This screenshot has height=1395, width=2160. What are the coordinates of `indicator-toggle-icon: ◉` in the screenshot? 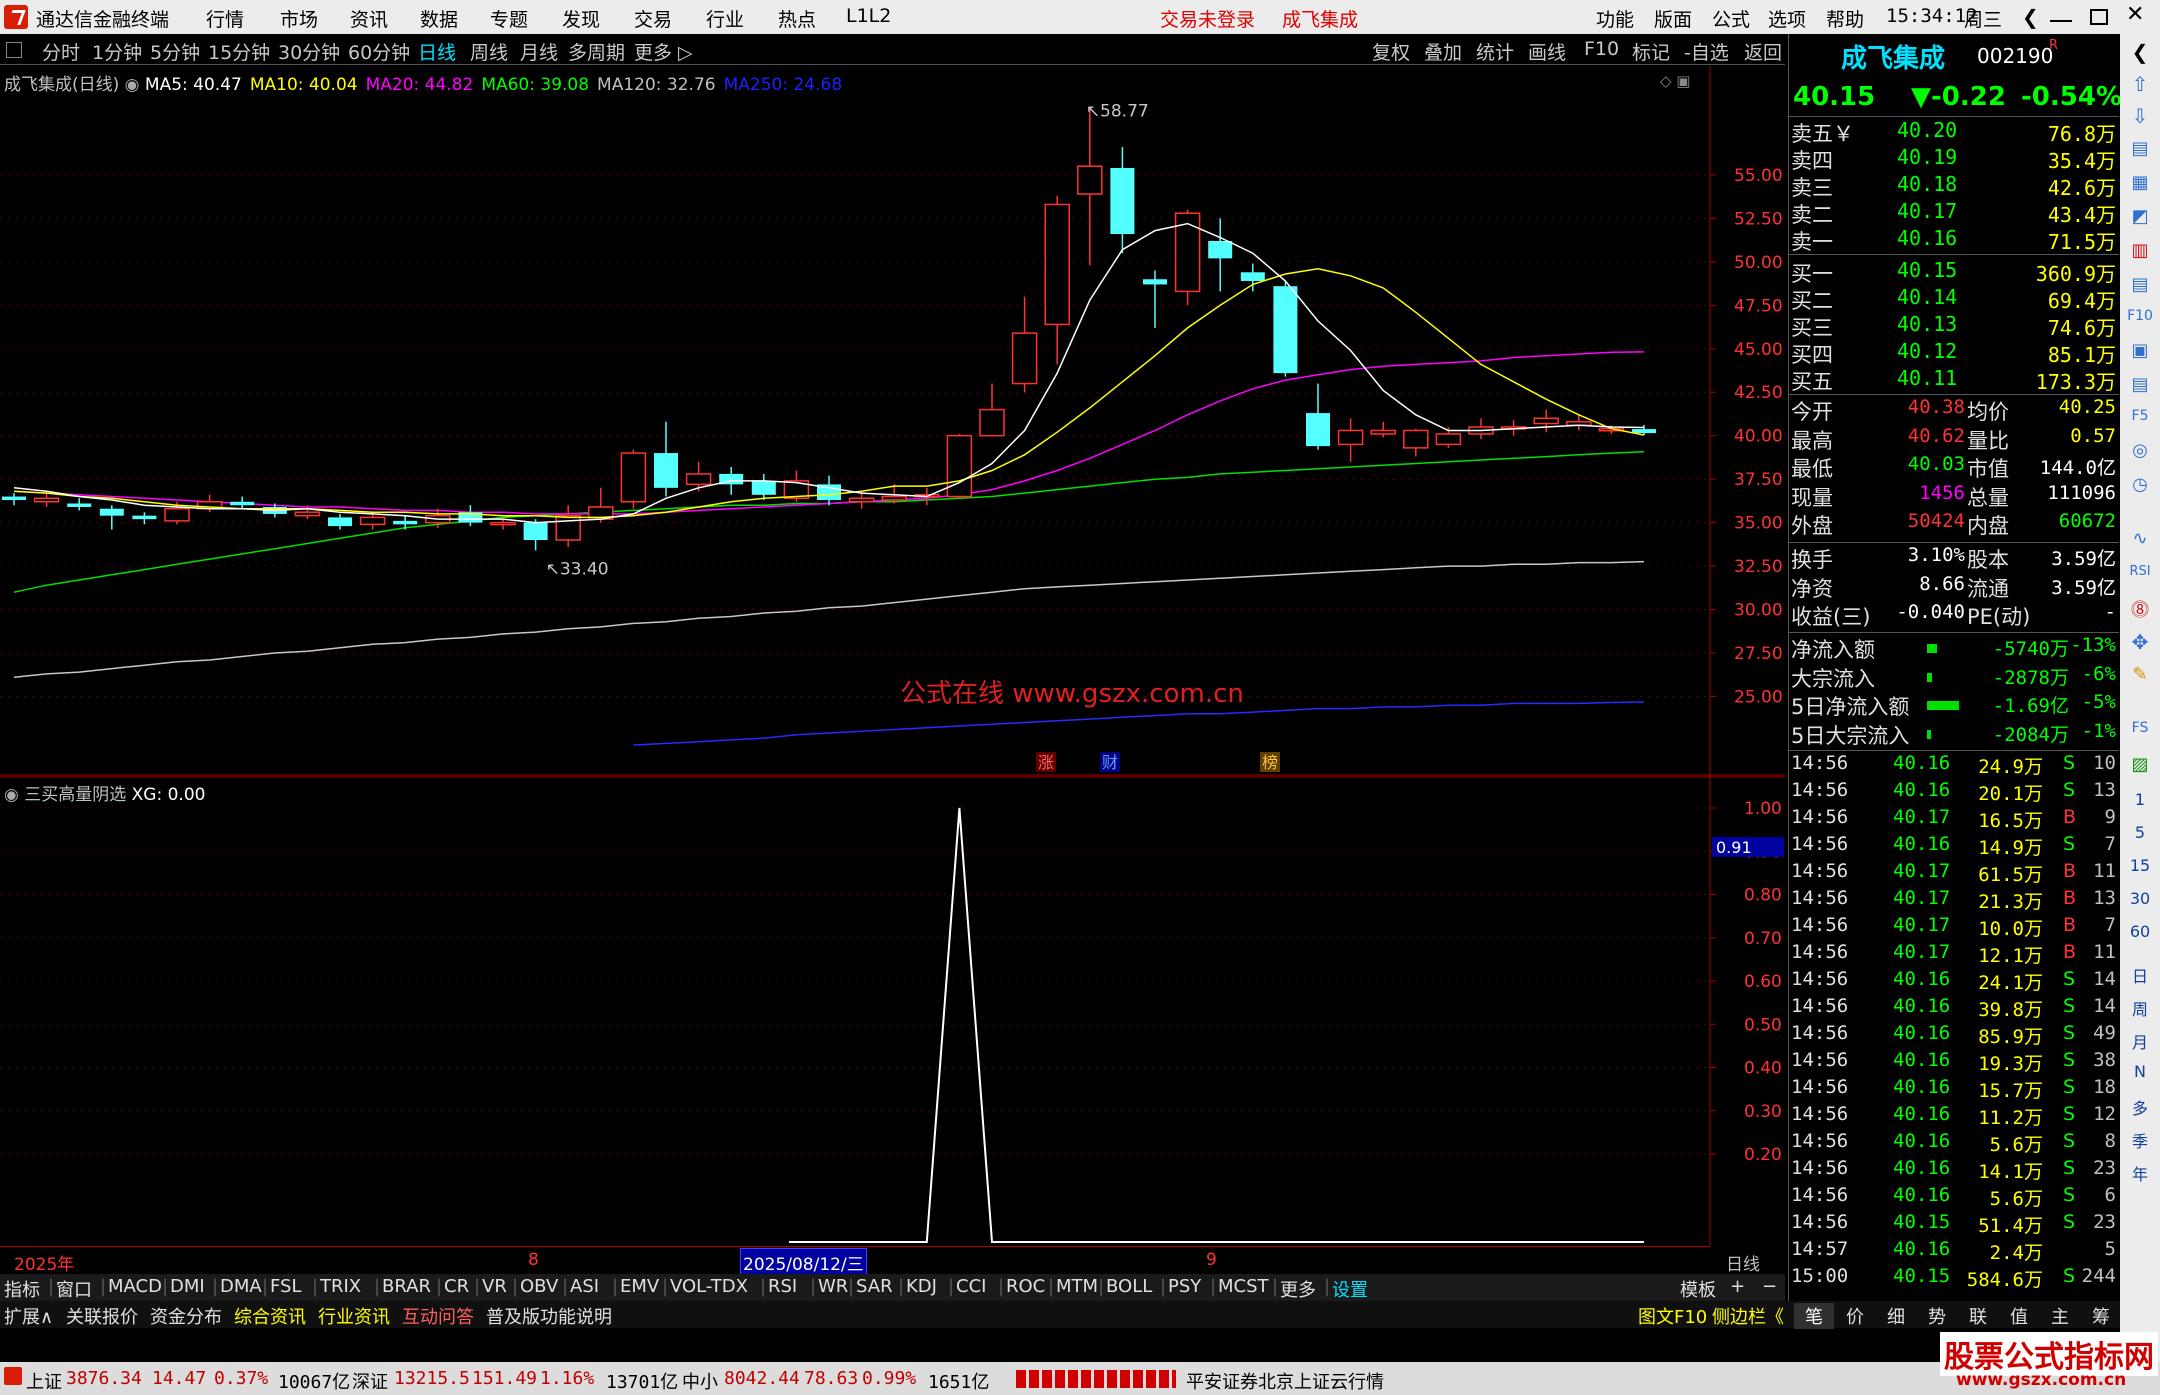 It's located at (14, 795).